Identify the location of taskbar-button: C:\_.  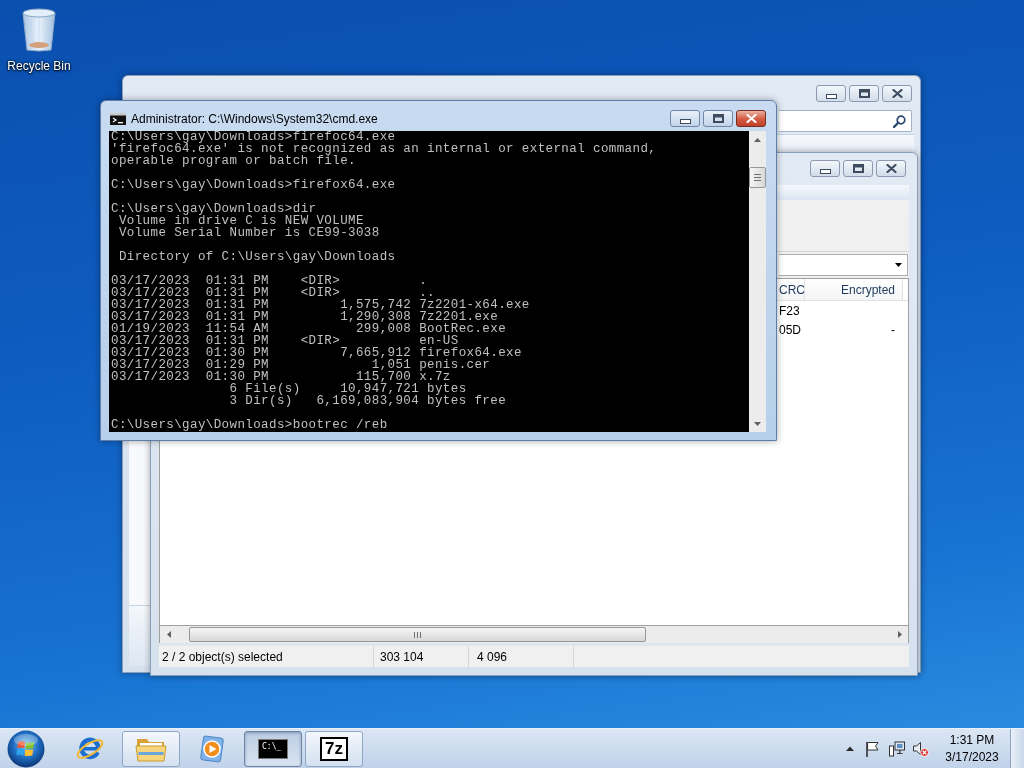
(273, 748).